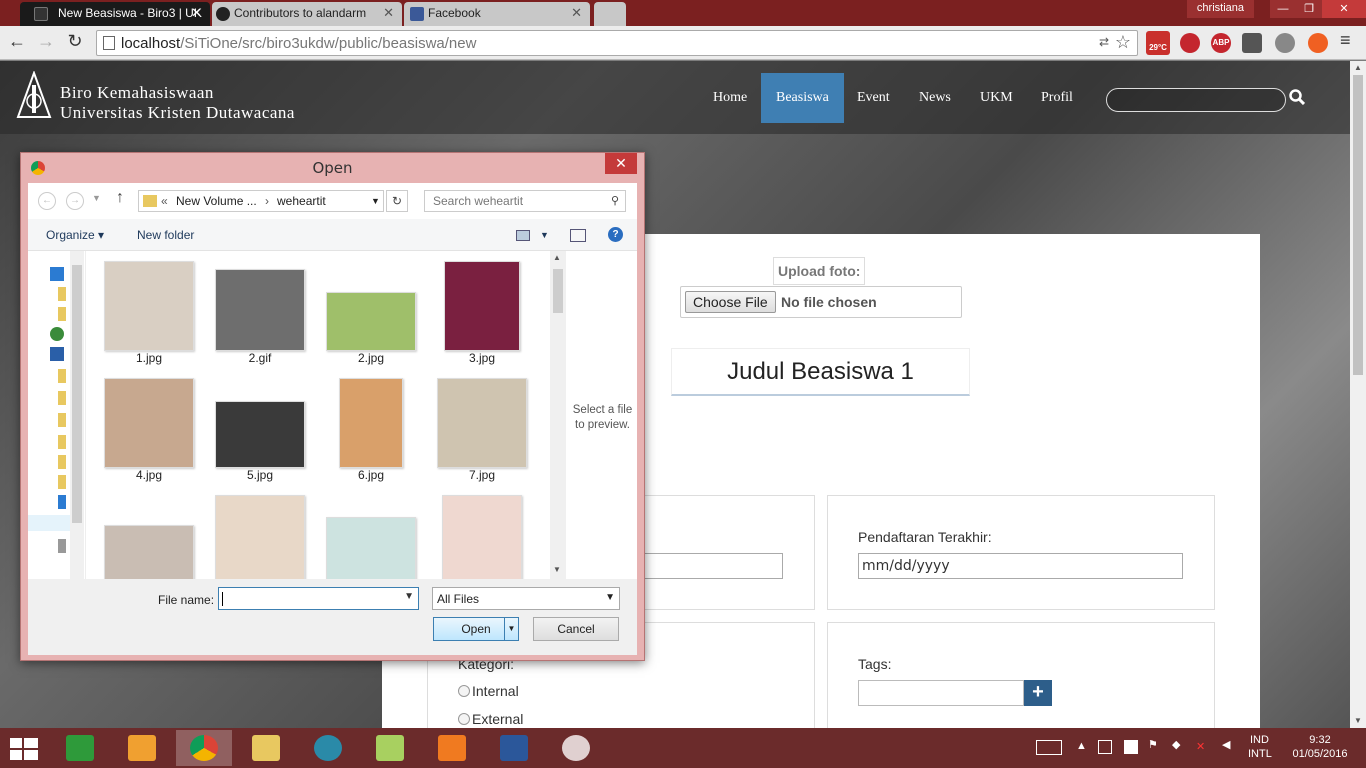 Image resolution: width=1366 pixels, height=768 pixels. Describe the element at coordinates (1345, 40) in the screenshot. I see `chrome-menu-icon: ≡` at that location.